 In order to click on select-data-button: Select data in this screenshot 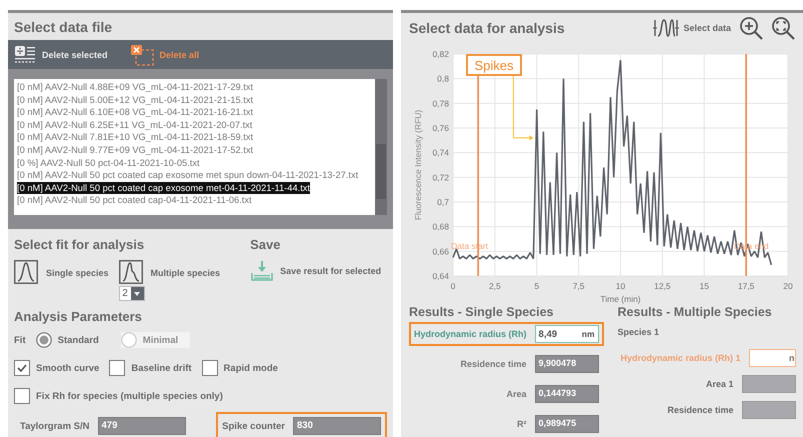, I will do `click(692, 28)`.